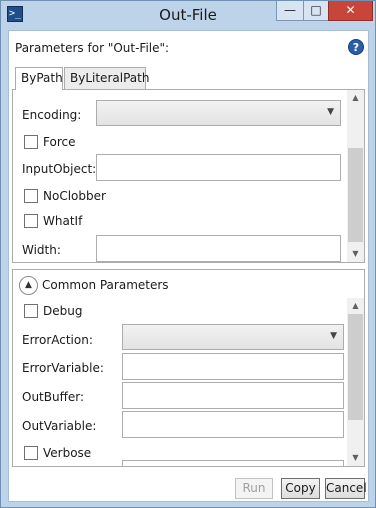 The image size is (376, 508). Describe the element at coordinates (59, 169) in the screenshot. I see `inputobject-label: InputObject:` at that location.